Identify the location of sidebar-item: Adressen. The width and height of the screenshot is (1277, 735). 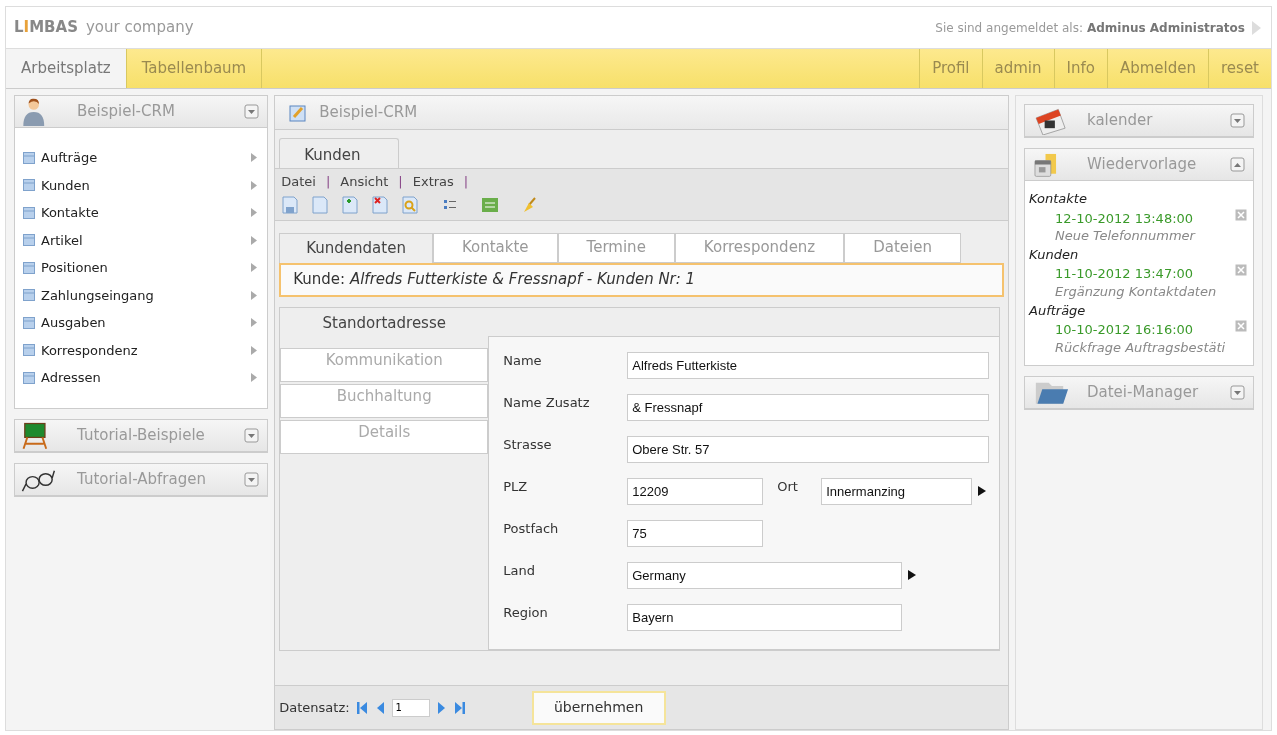
(141, 378).